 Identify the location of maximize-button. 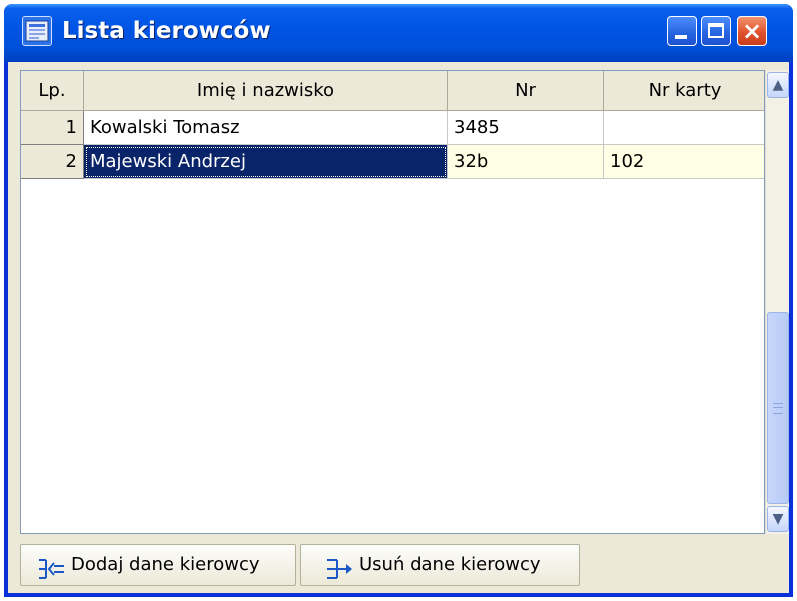
(716, 31).